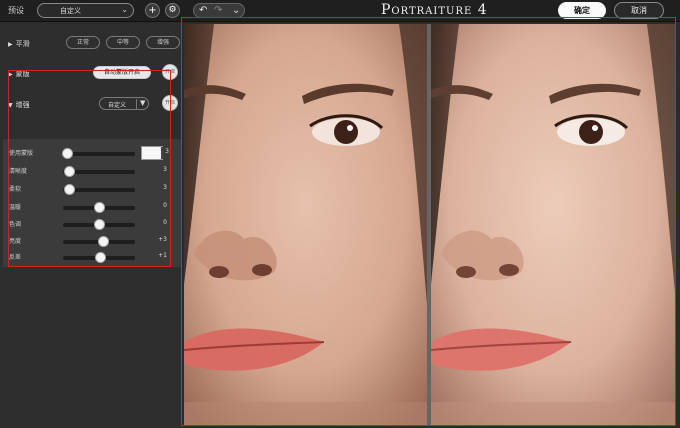  Describe the element at coordinates (21, 153) in the screenshot. I see `slider-label: 使用蒙版` at that location.